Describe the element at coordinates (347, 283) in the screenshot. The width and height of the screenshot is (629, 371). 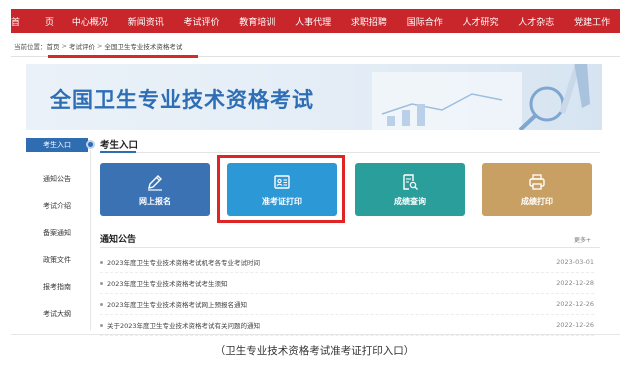
I see `list-item: 2023年度卫生专业技术资格考试考生须知 2022-12-28` at that location.